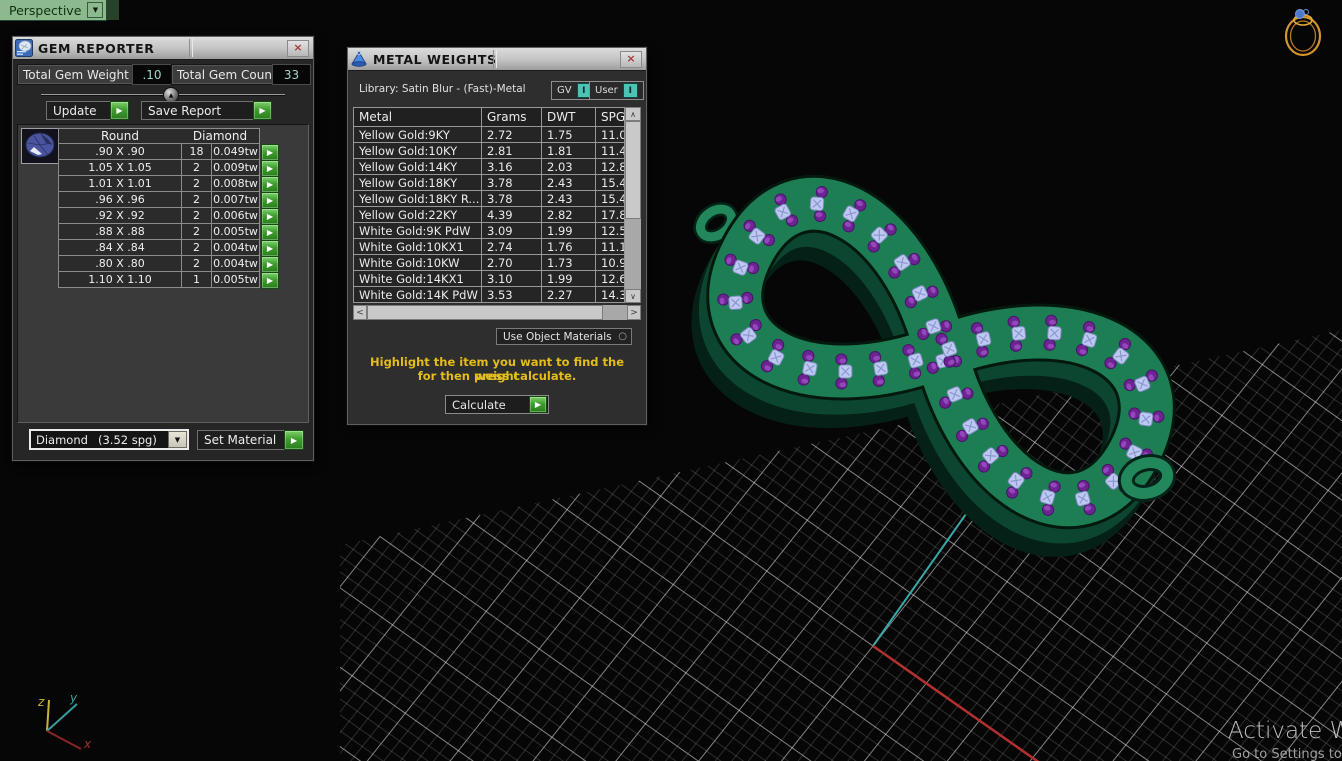 The height and width of the screenshot is (761, 1342). What do you see at coordinates (113, 10) in the screenshot?
I see `tab-edge-decoration` at bounding box center [113, 10].